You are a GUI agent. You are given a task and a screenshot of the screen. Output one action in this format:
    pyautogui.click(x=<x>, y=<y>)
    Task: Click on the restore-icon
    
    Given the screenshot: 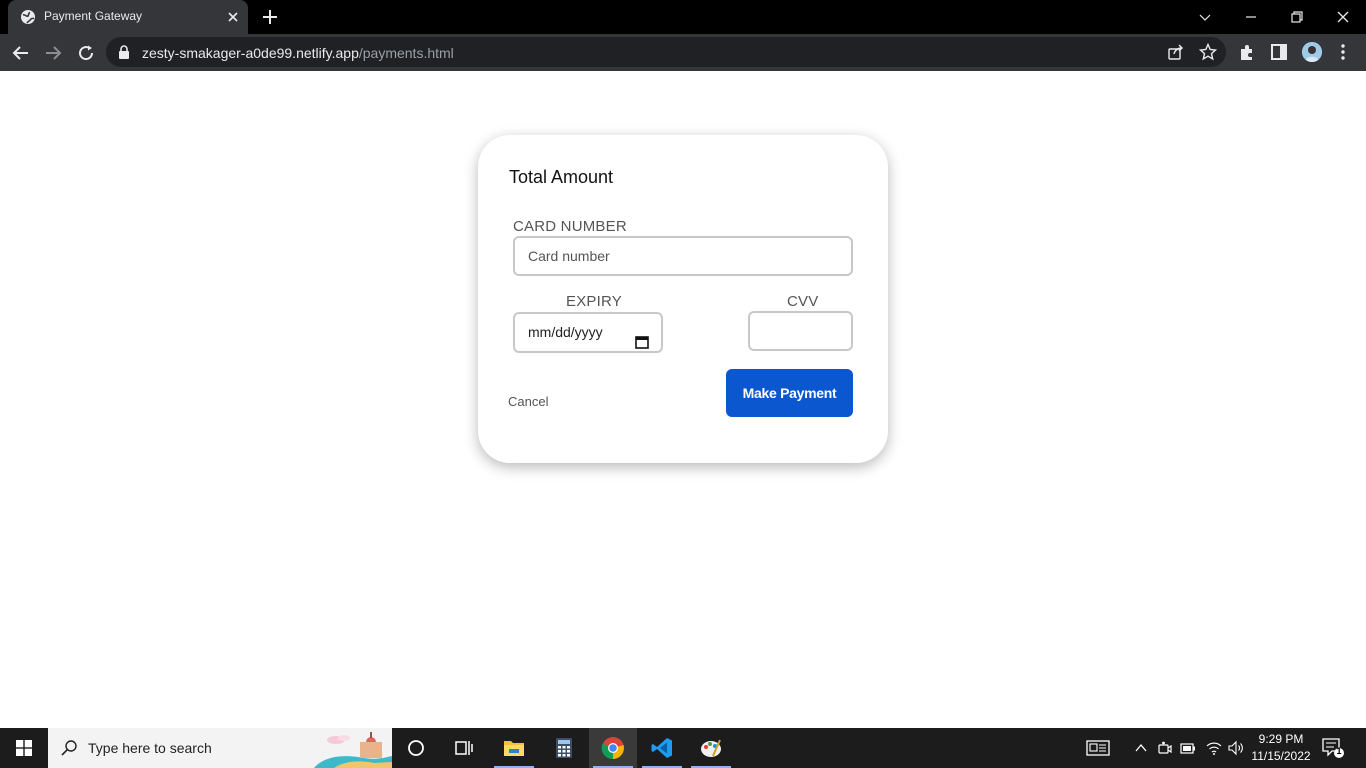 What is the action you would take?
    pyautogui.click(x=1297, y=17)
    